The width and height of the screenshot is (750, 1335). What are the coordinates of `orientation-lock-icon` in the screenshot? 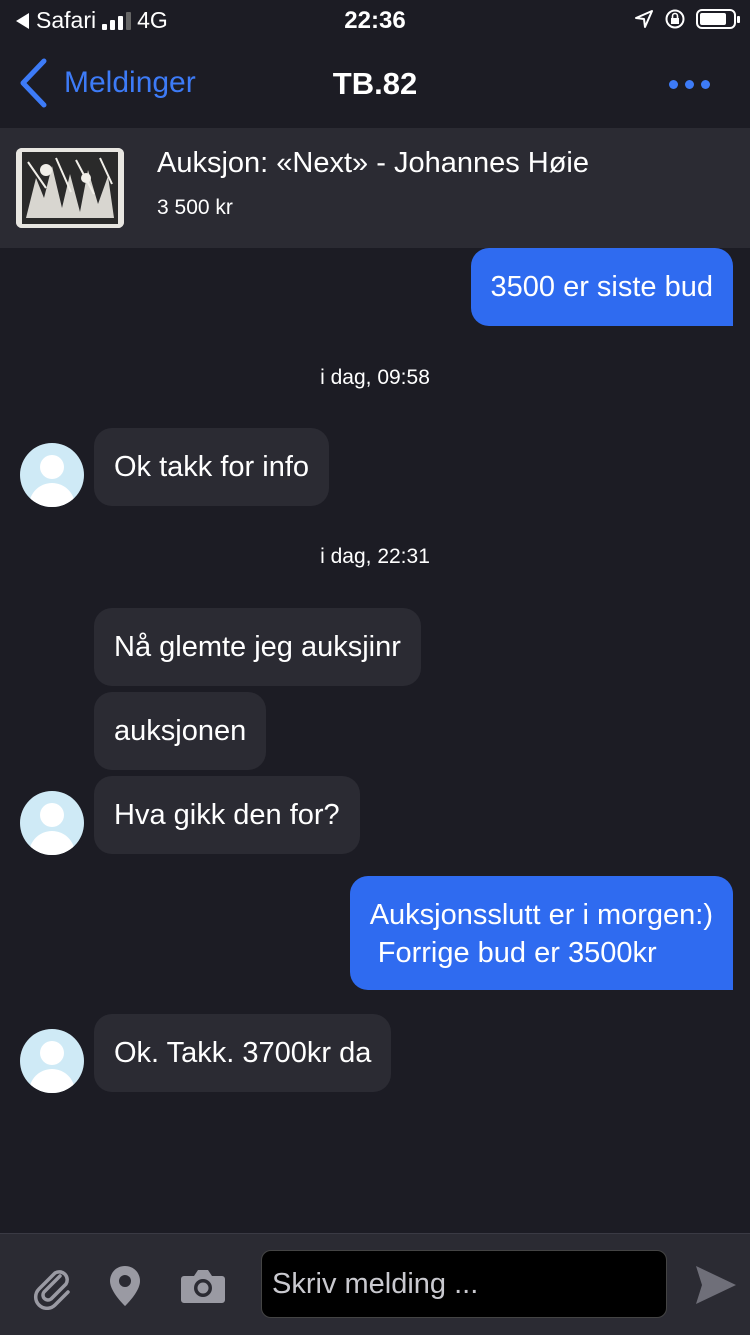 It's located at (675, 19).